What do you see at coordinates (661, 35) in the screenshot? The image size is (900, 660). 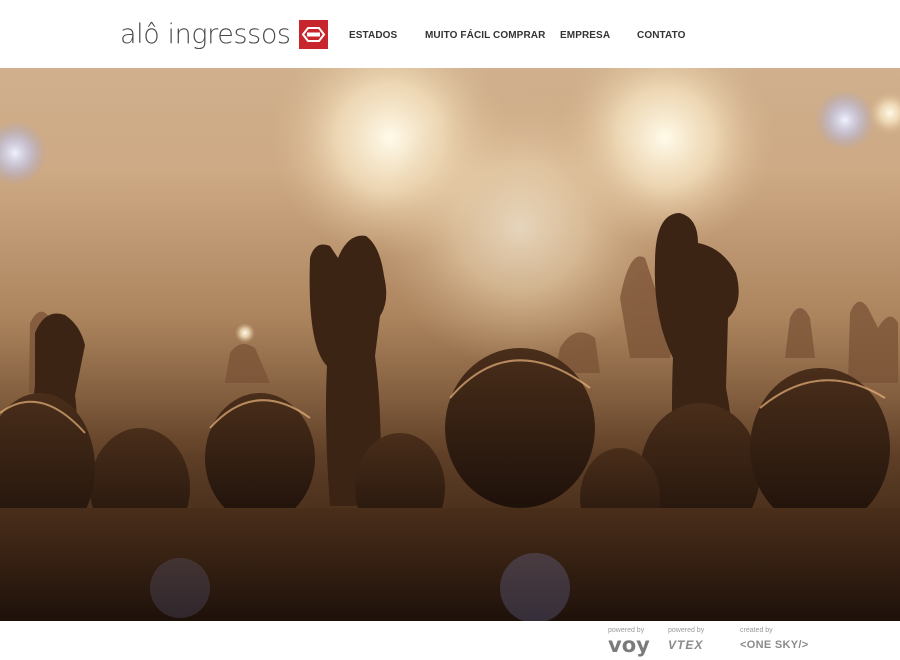 I see `nav-item-contato: CONTATO` at bounding box center [661, 35].